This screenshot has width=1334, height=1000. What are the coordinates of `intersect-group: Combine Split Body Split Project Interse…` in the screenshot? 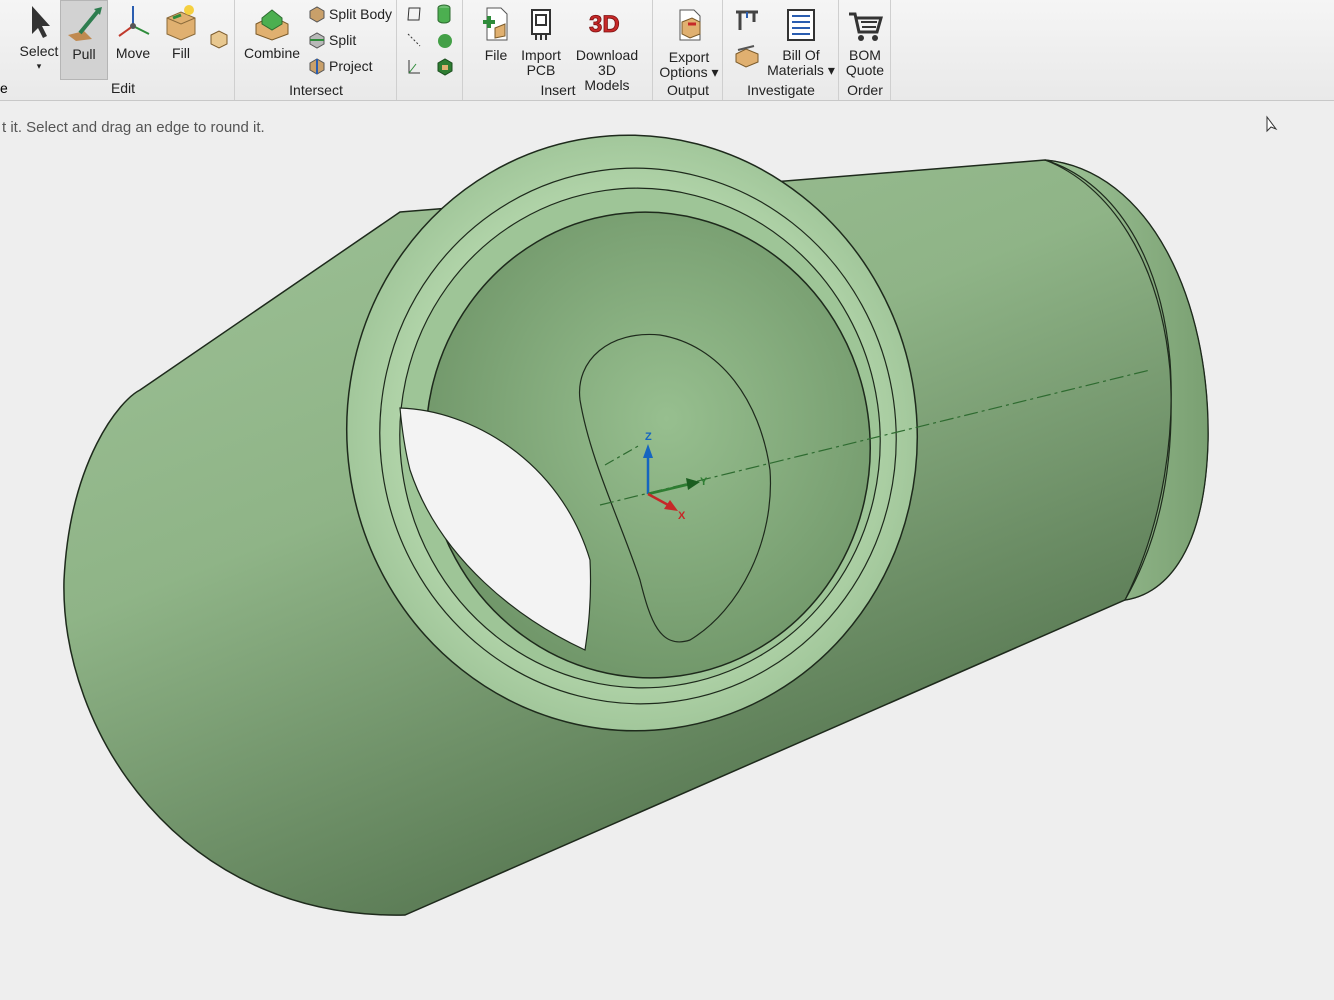 It's located at (316, 50).